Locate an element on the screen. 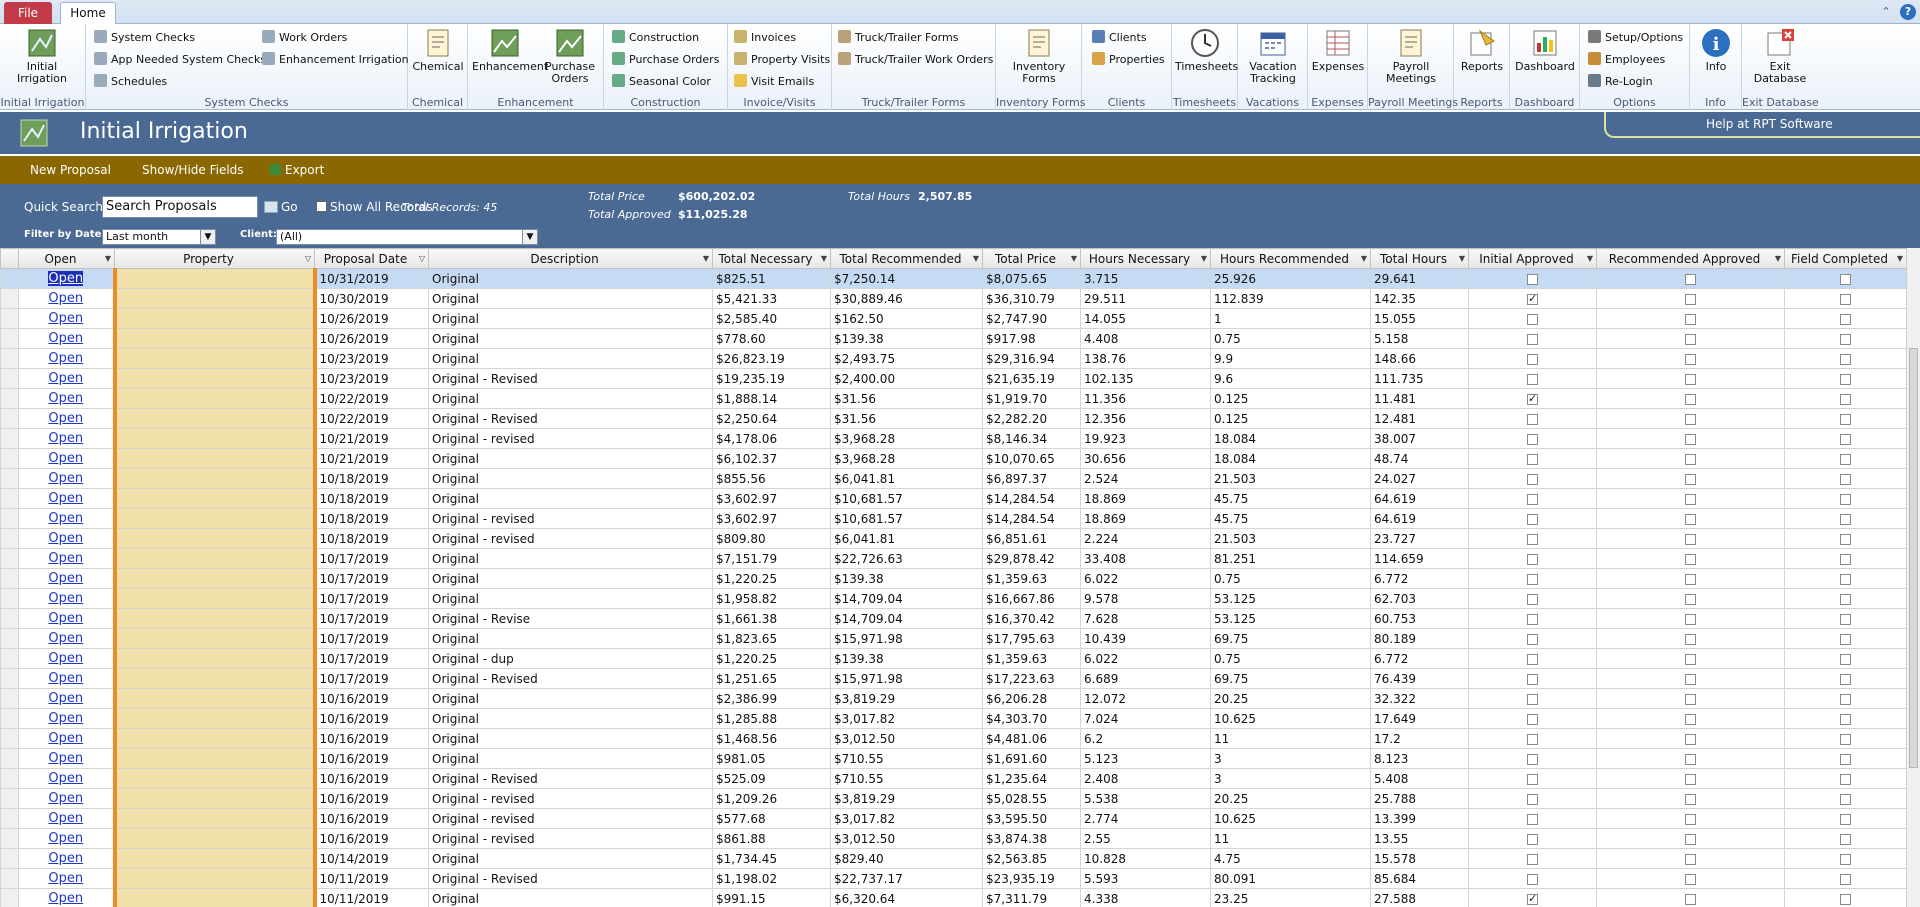 The height and width of the screenshot is (907, 1920). total-necessary-cell: $1,198.02 is located at coordinates (771, 878).